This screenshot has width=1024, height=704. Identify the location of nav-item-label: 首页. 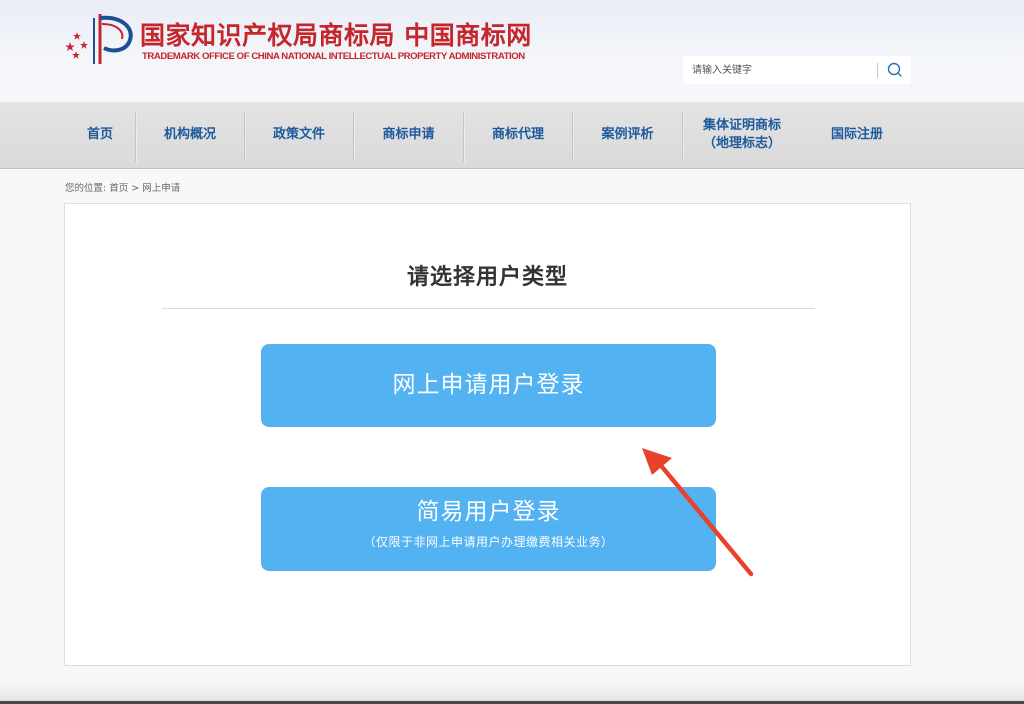
(99, 134).